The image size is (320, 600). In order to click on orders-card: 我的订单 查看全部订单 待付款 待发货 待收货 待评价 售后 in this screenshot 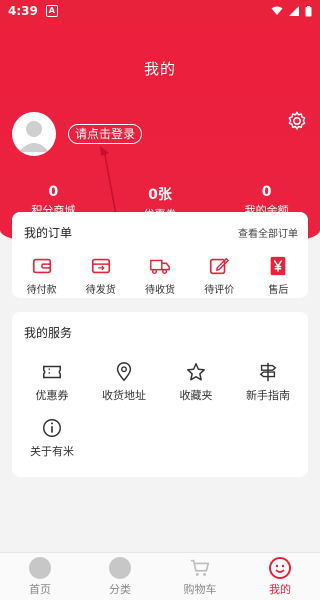, I will do `click(160, 255)`.